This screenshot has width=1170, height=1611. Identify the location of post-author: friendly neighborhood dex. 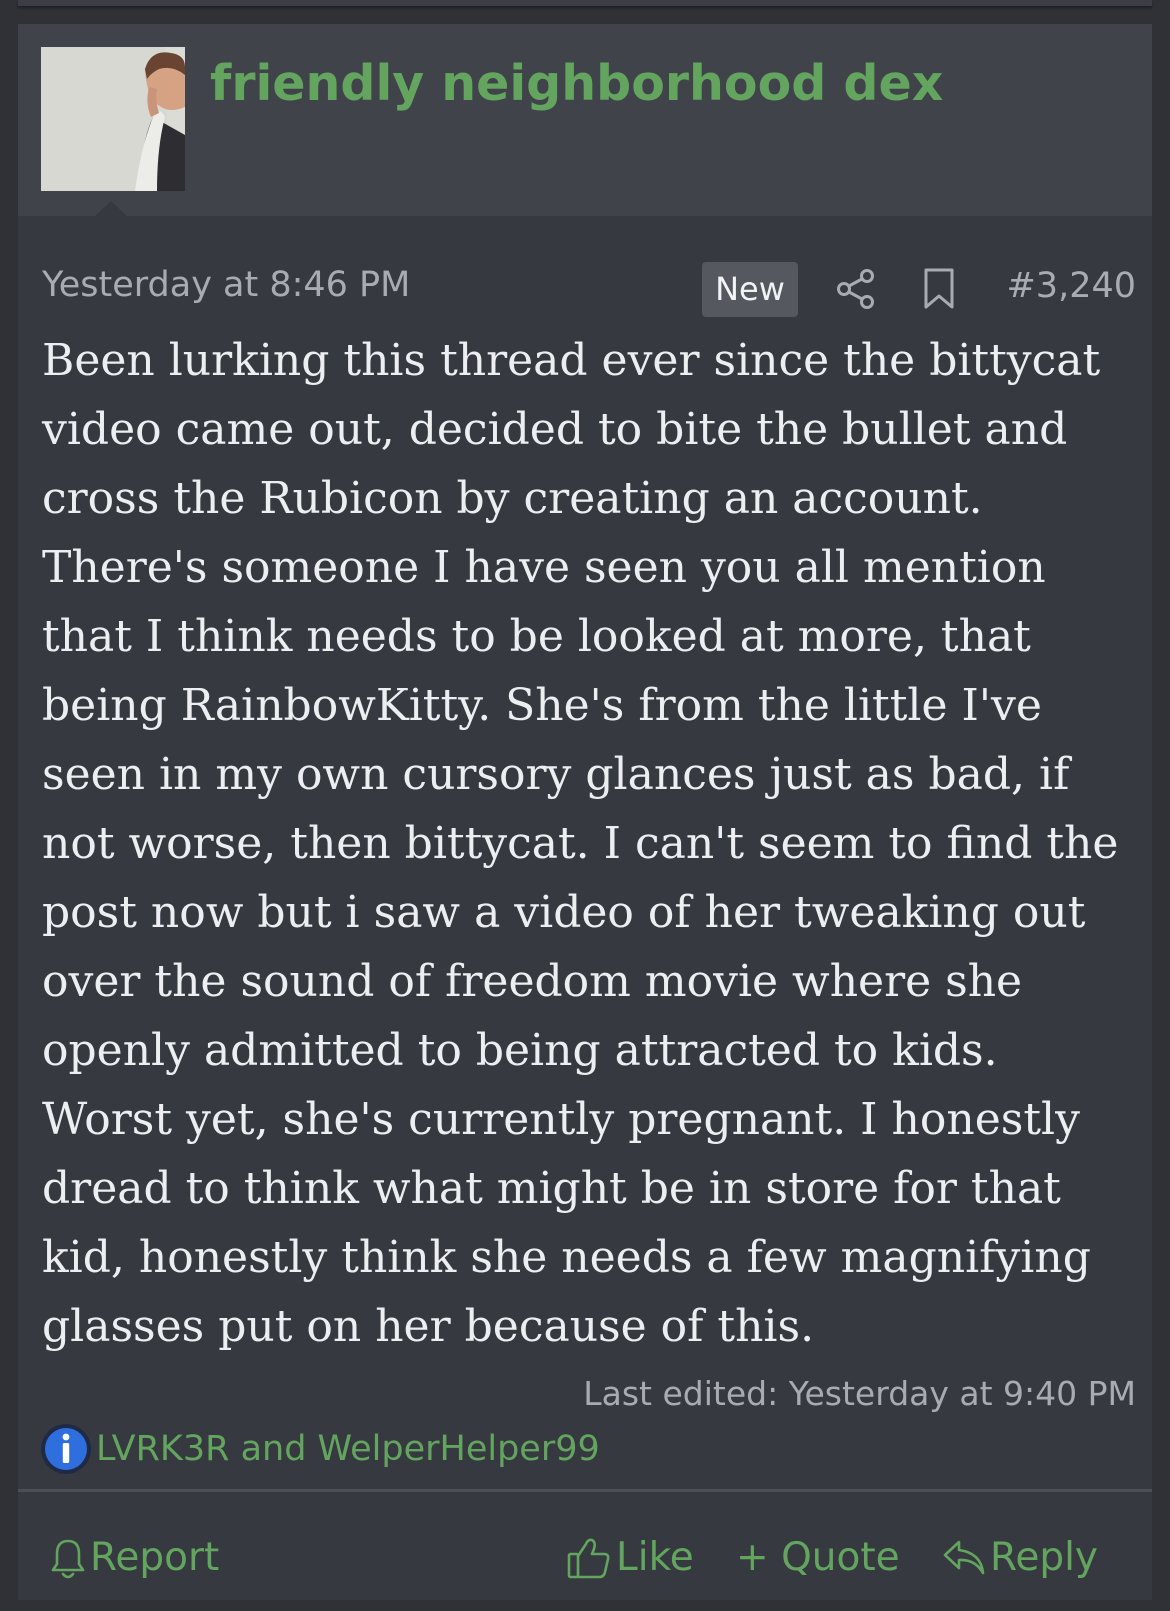
(576, 84).